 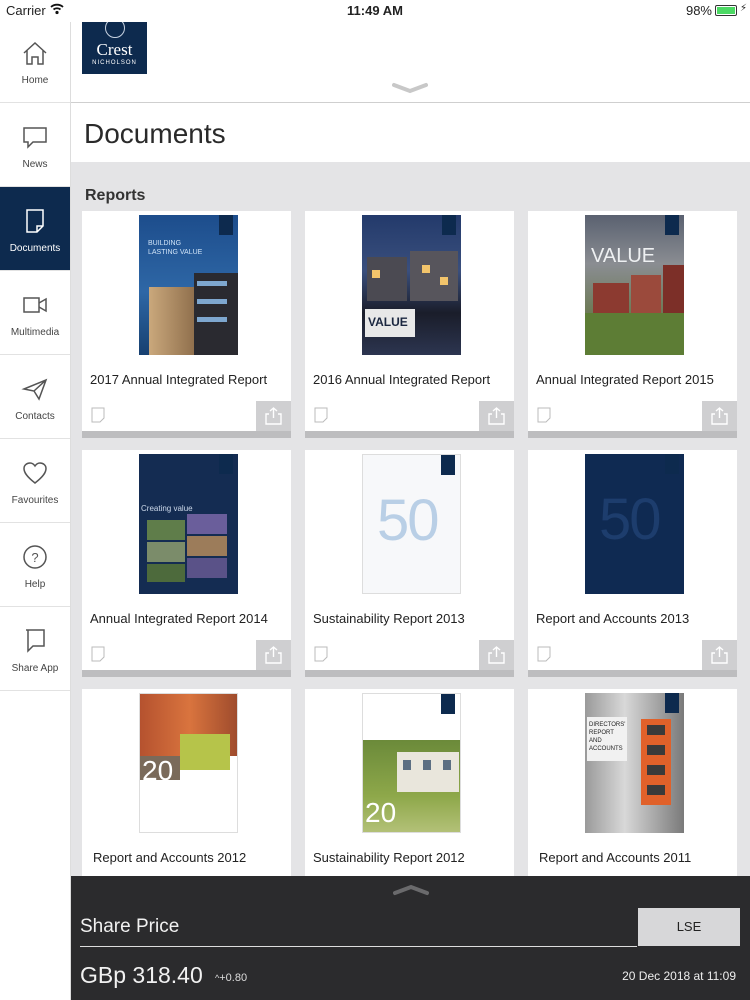 What do you see at coordinates (615, 857) in the screenshot?
I see `report-title: Report and Accounts 2011` at bounding box center [615, 857].